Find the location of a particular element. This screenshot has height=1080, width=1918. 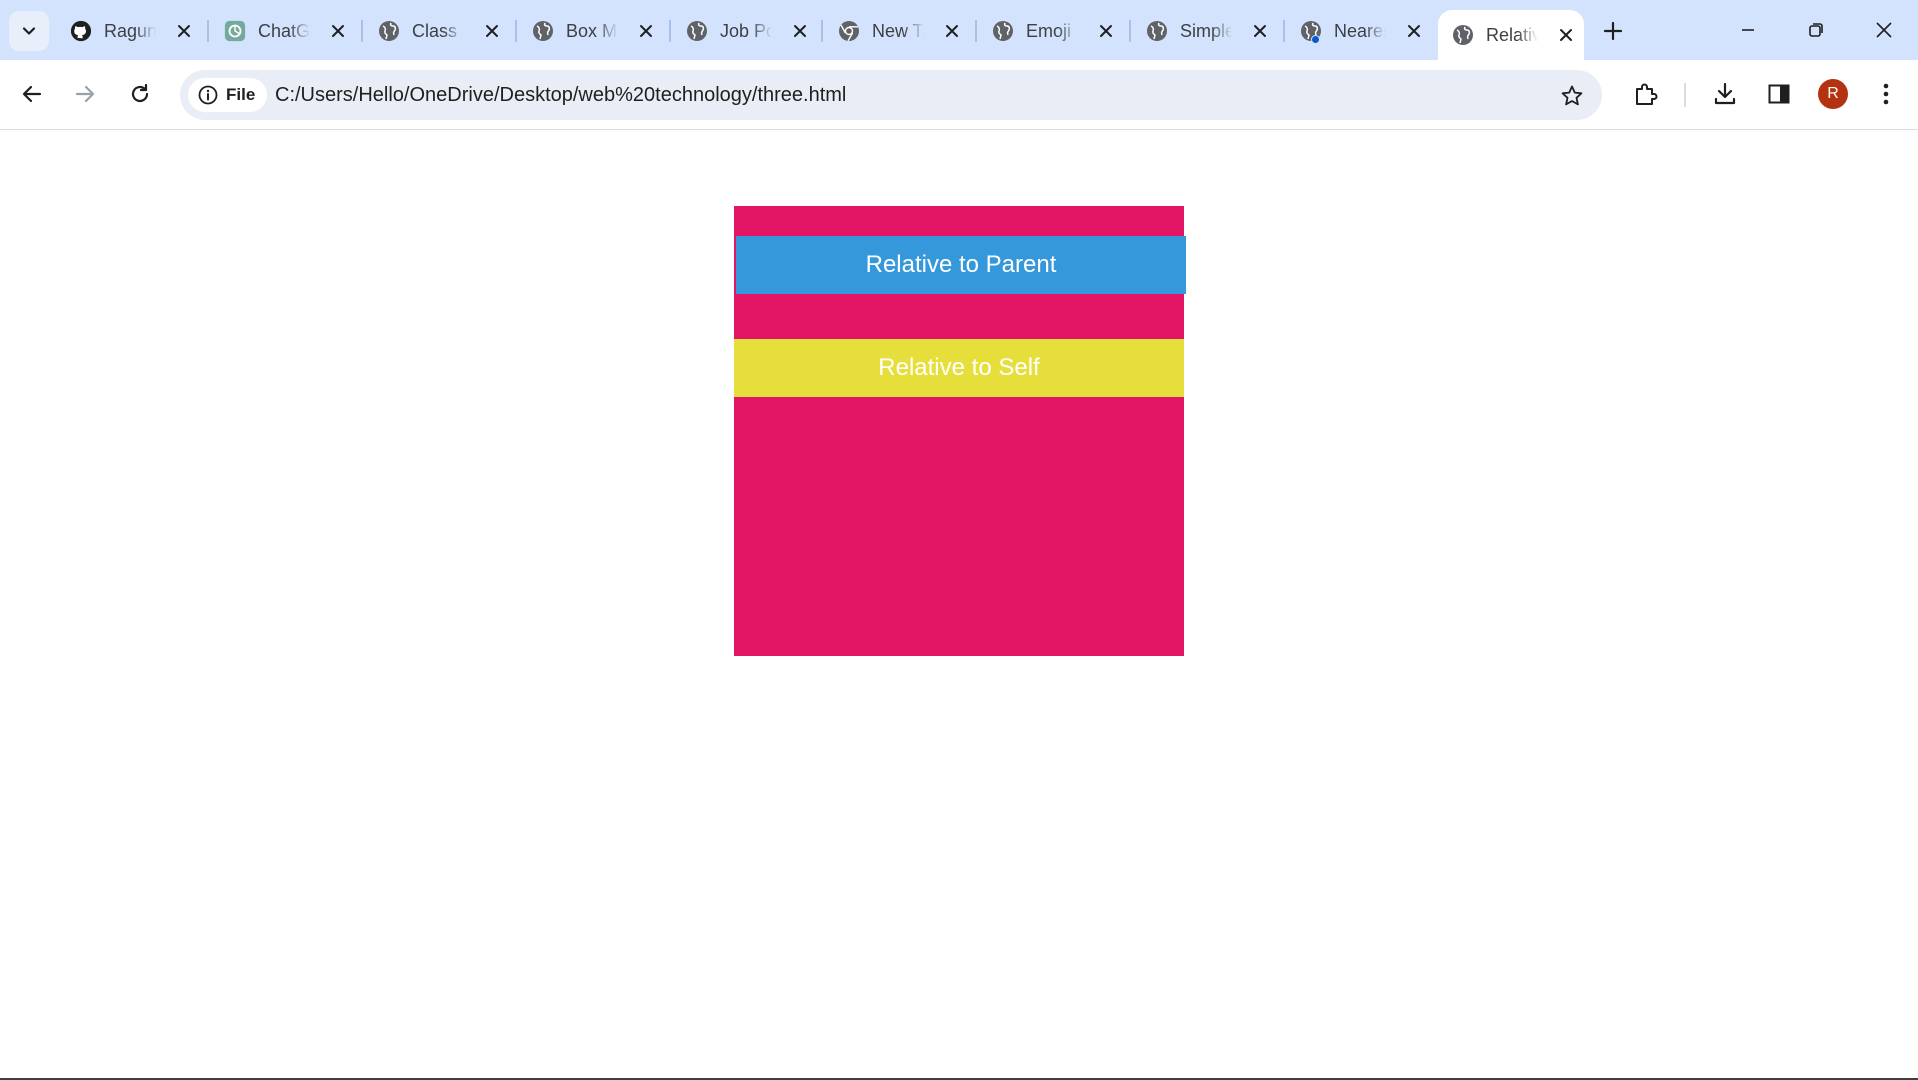

tab-title: Relative is located at coordinates (1512, 34).